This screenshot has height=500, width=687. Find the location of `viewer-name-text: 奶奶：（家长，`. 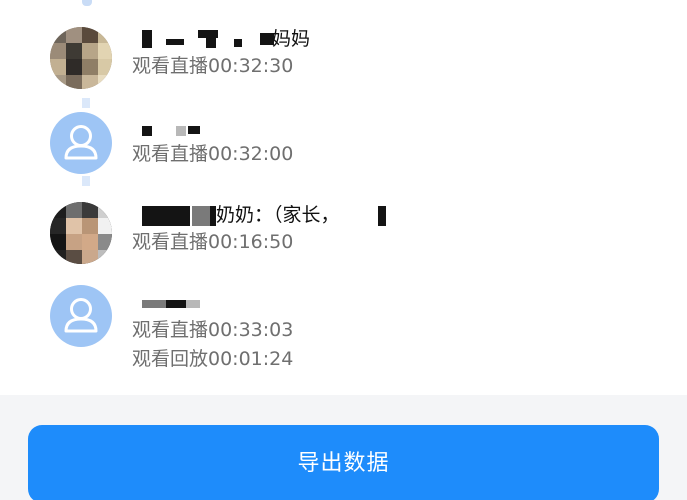

viewer-name-text: 奶奶：（家长， is located at coordinates (278, 215).